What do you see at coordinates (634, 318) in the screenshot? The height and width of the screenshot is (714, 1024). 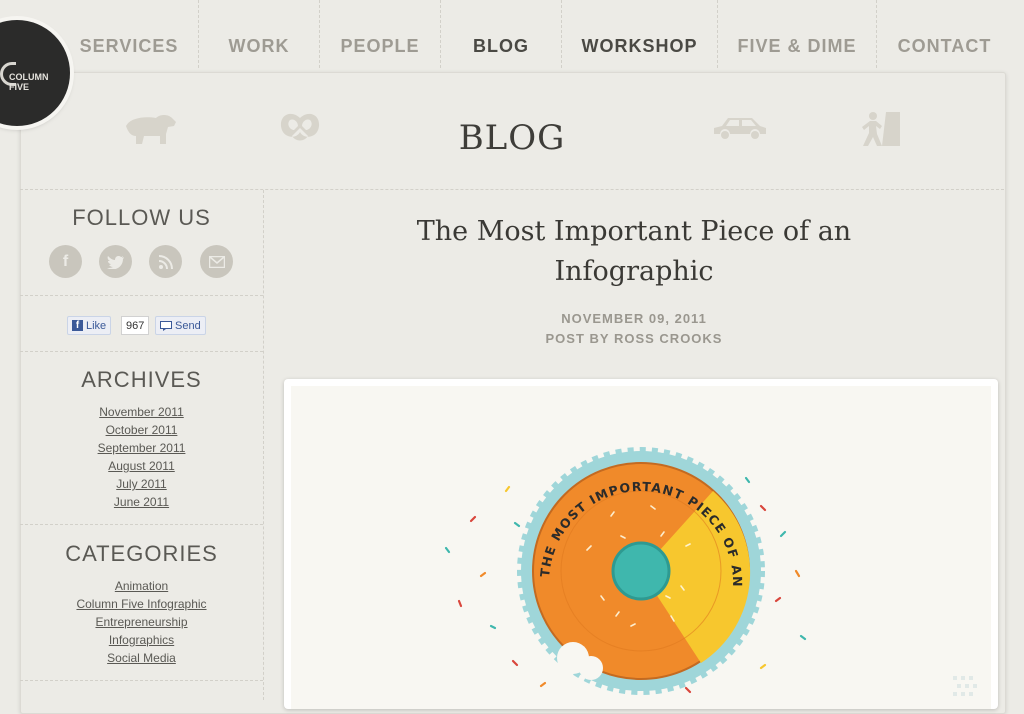 I see `post-date: NOVEMBER 09, 2011` at bounding box center [634, 318].